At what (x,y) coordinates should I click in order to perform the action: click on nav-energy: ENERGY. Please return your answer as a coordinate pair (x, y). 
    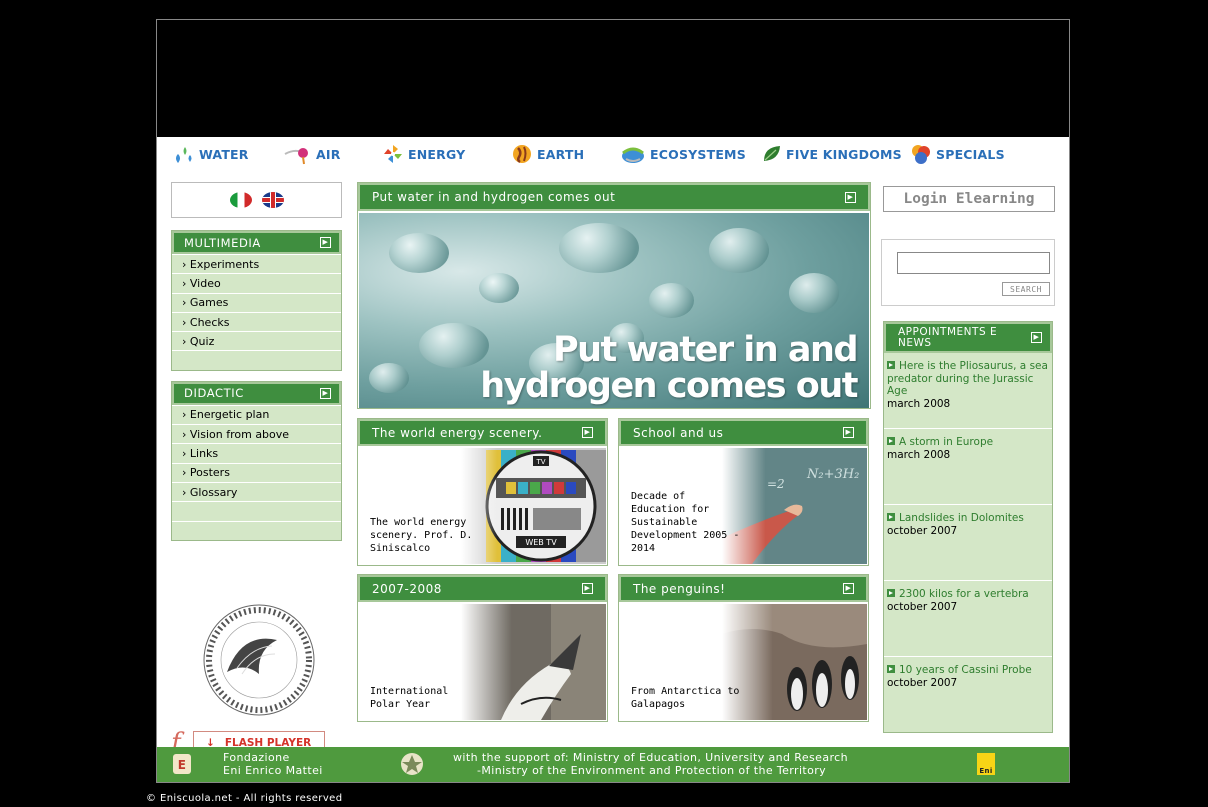
    Looking at the image, I should click on (423, 154).